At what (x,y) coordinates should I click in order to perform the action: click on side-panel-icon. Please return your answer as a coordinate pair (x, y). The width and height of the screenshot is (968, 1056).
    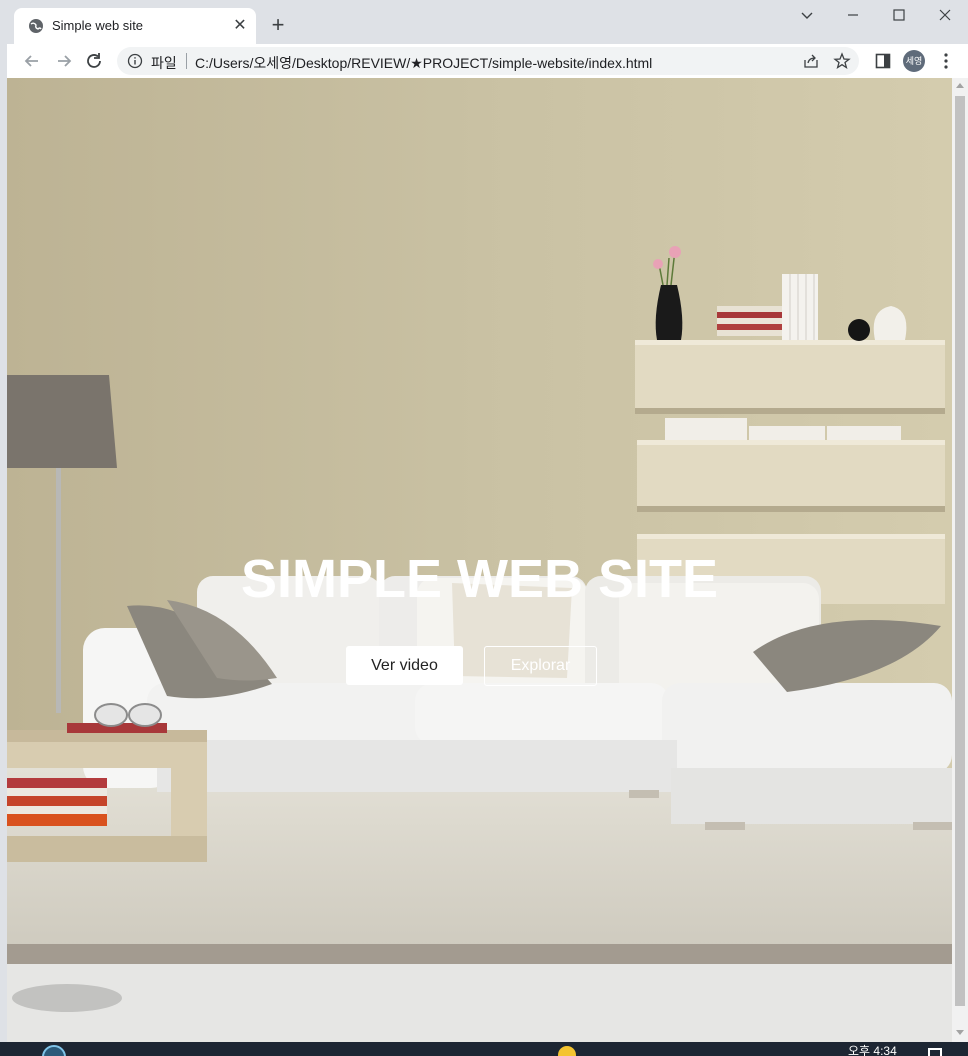
    Looking at the image, I should click on (883, 61).